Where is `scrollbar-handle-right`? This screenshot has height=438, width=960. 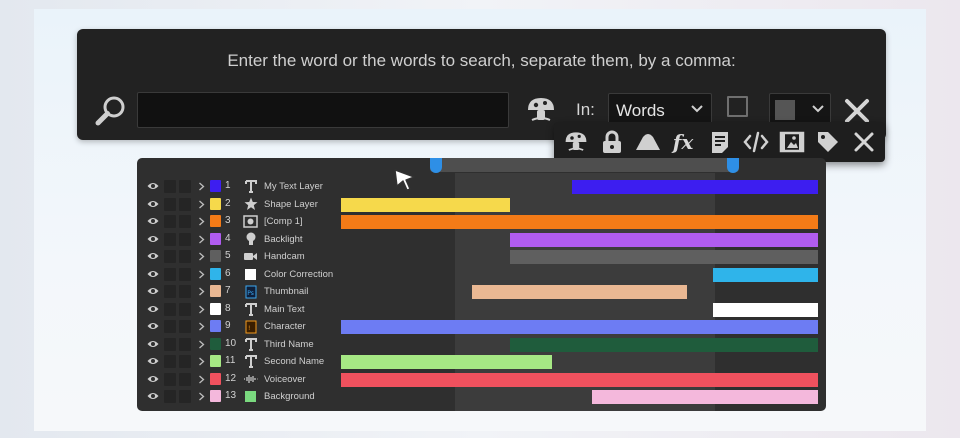 scrollbar-handle-right is located at coordinates (733, 165).